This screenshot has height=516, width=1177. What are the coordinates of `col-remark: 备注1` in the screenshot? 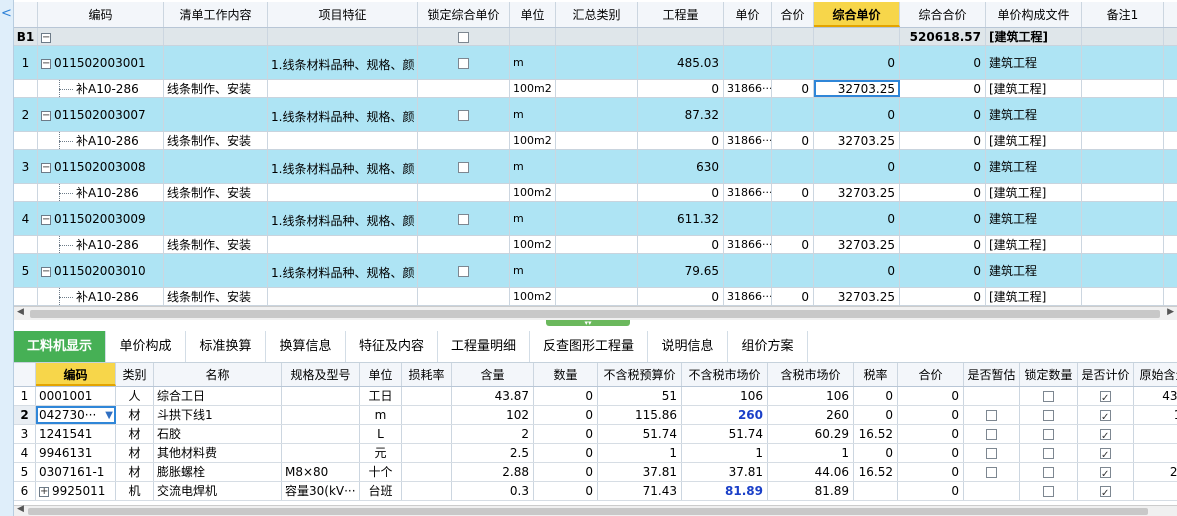 It's located at (1123, 14).